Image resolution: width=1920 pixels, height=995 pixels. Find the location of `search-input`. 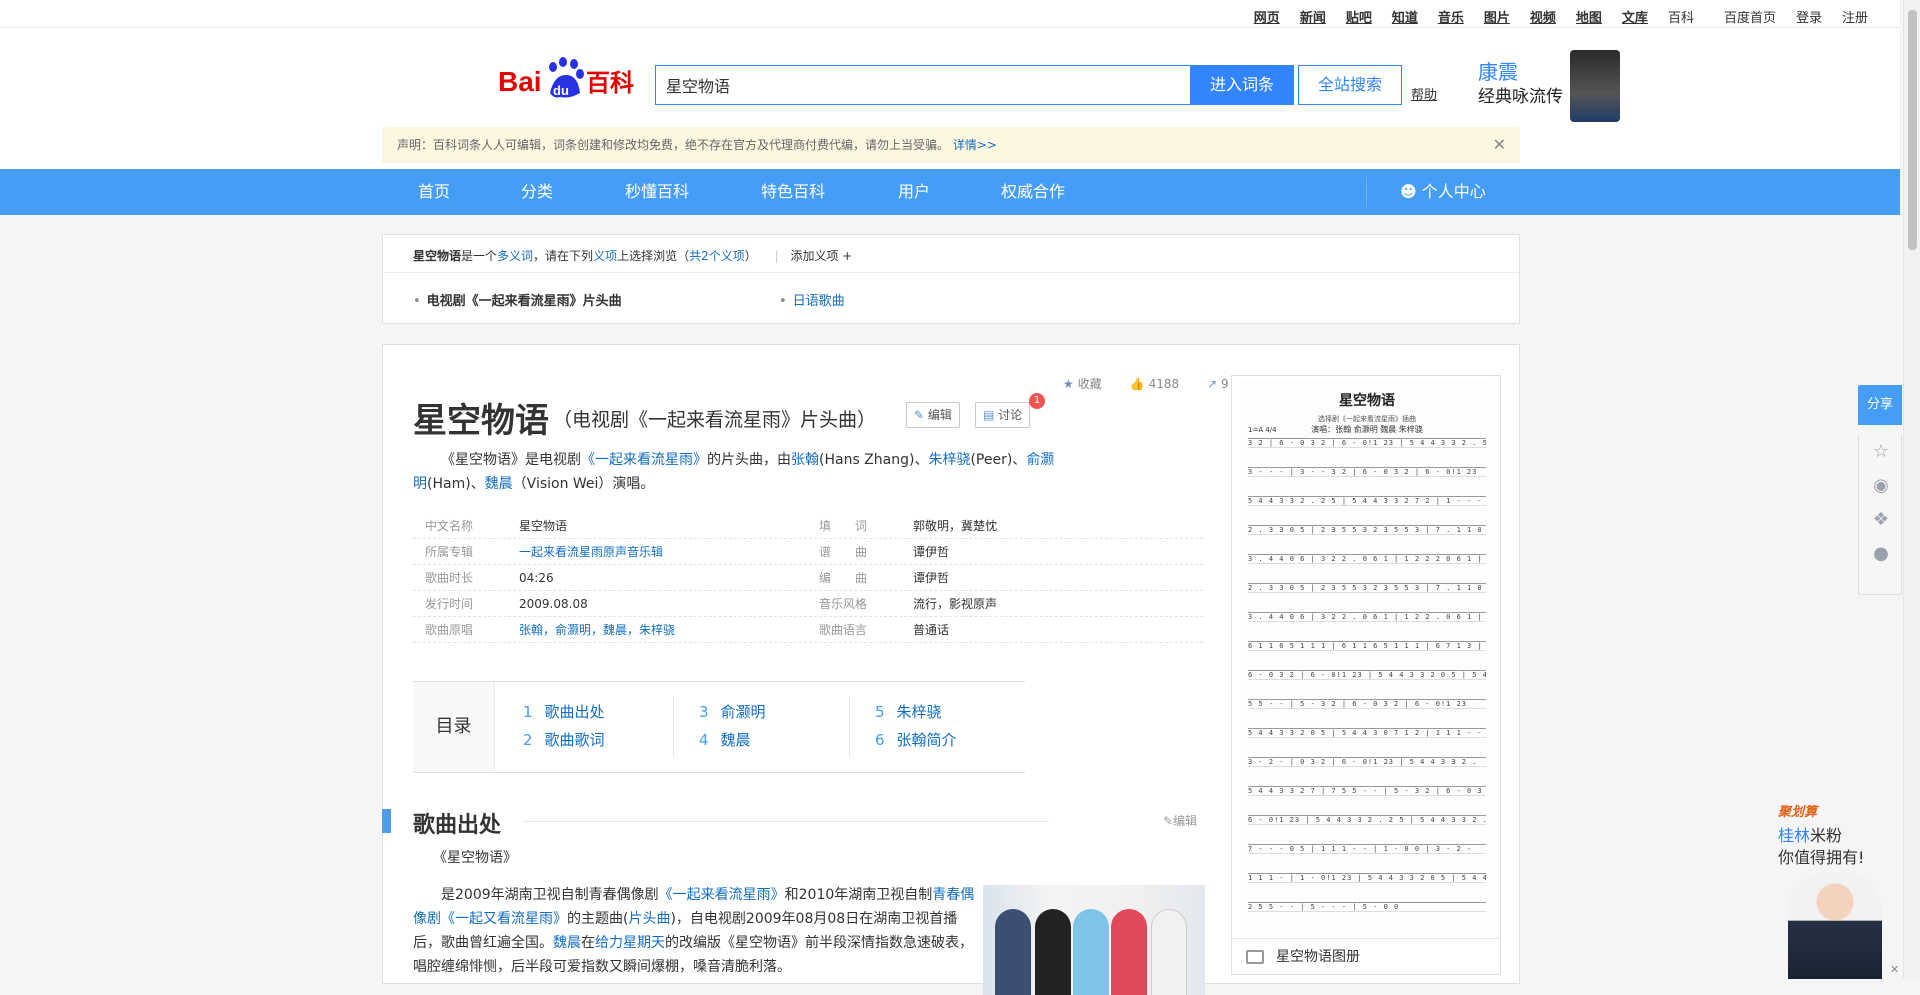

search-input is located at coordinates (922, 85).